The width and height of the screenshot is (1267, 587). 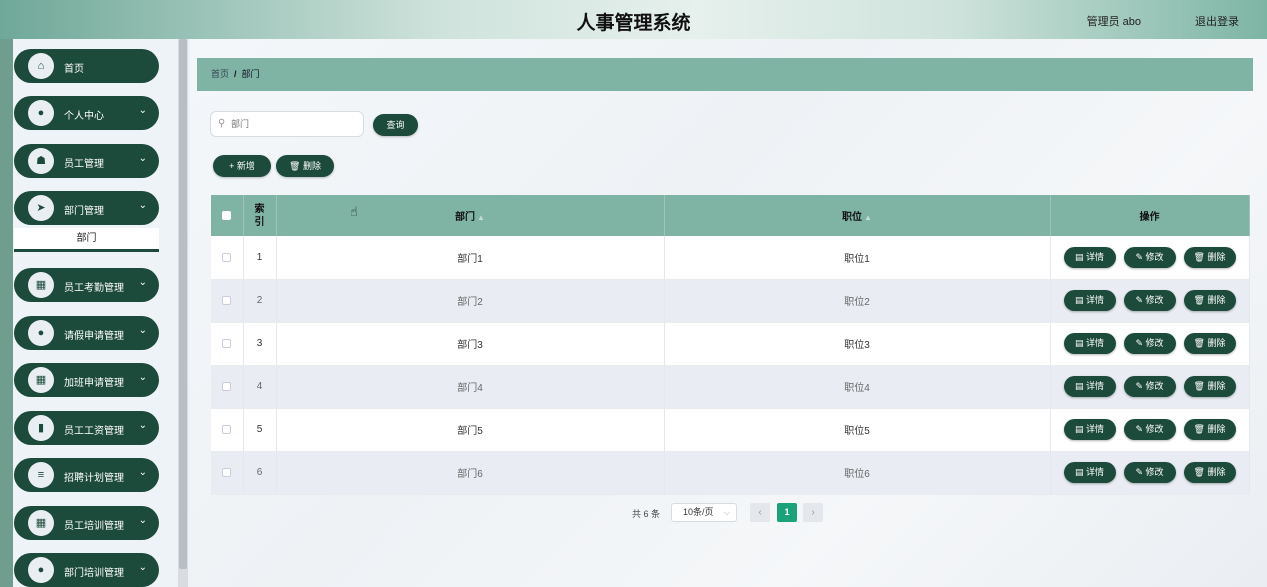 I want to click on batch-delete-button: 🗑 删除, so click(x=305, y=166).